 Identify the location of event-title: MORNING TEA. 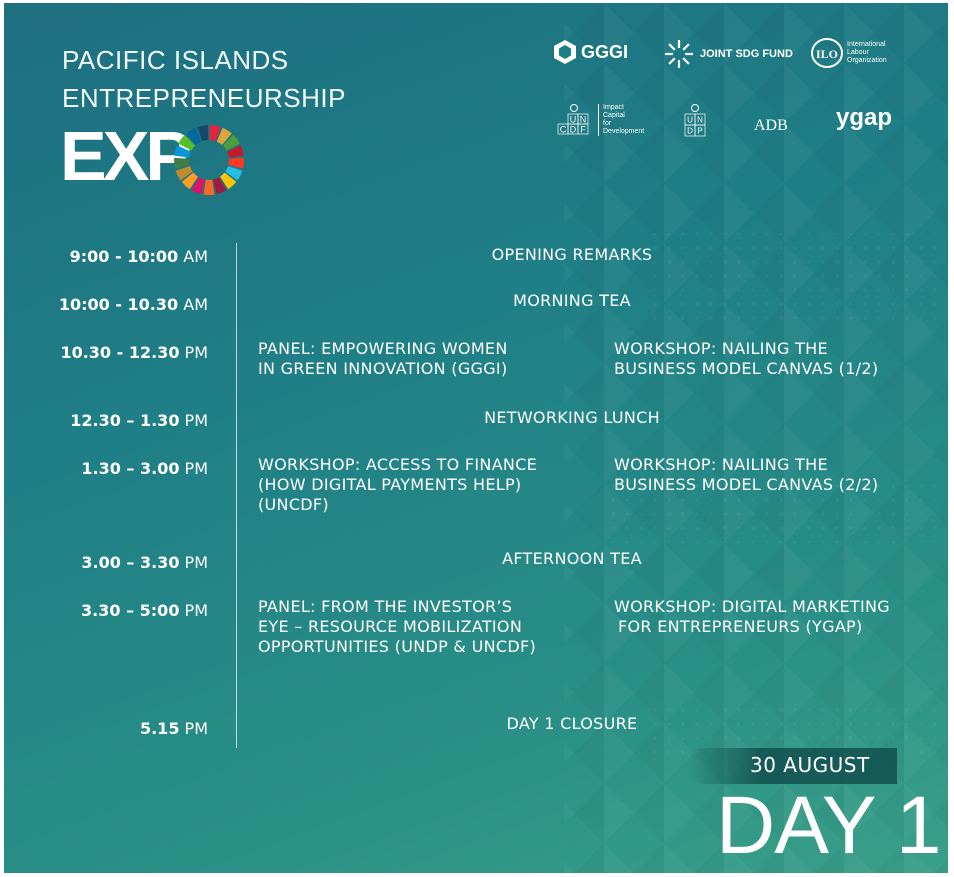
(572, 300).